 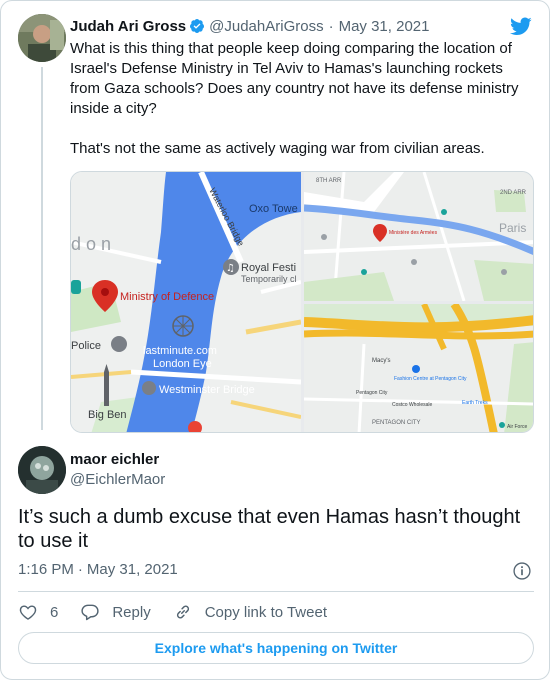 I want to click on quoted-author-avatar, so click(x=42, y=38).